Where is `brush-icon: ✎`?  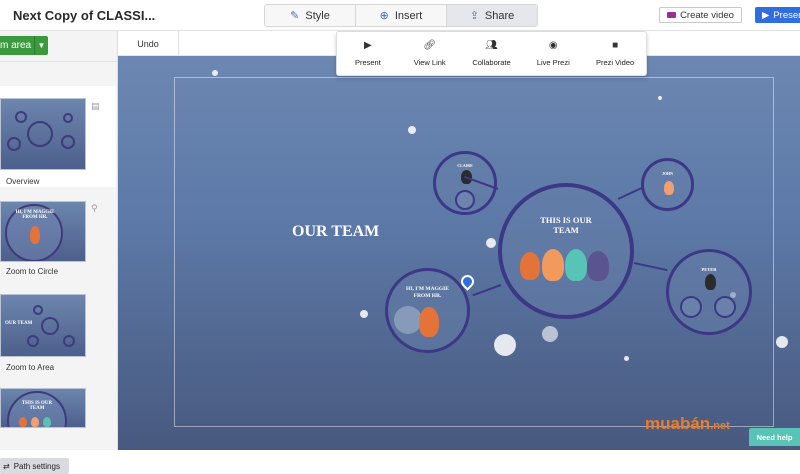
brush-icon: ✎ is located at coordinates (295, 16).